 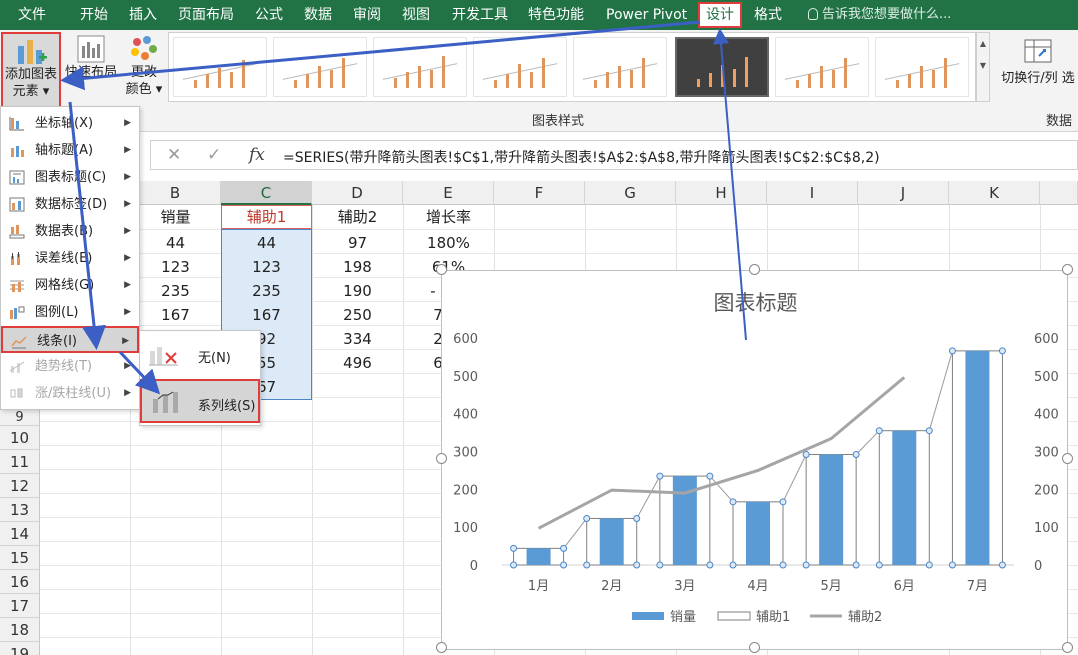 What do you see at coordinates (357, 339) in the screenshot?
I see `cell-d6: 334` at bounding box center [357, 339].